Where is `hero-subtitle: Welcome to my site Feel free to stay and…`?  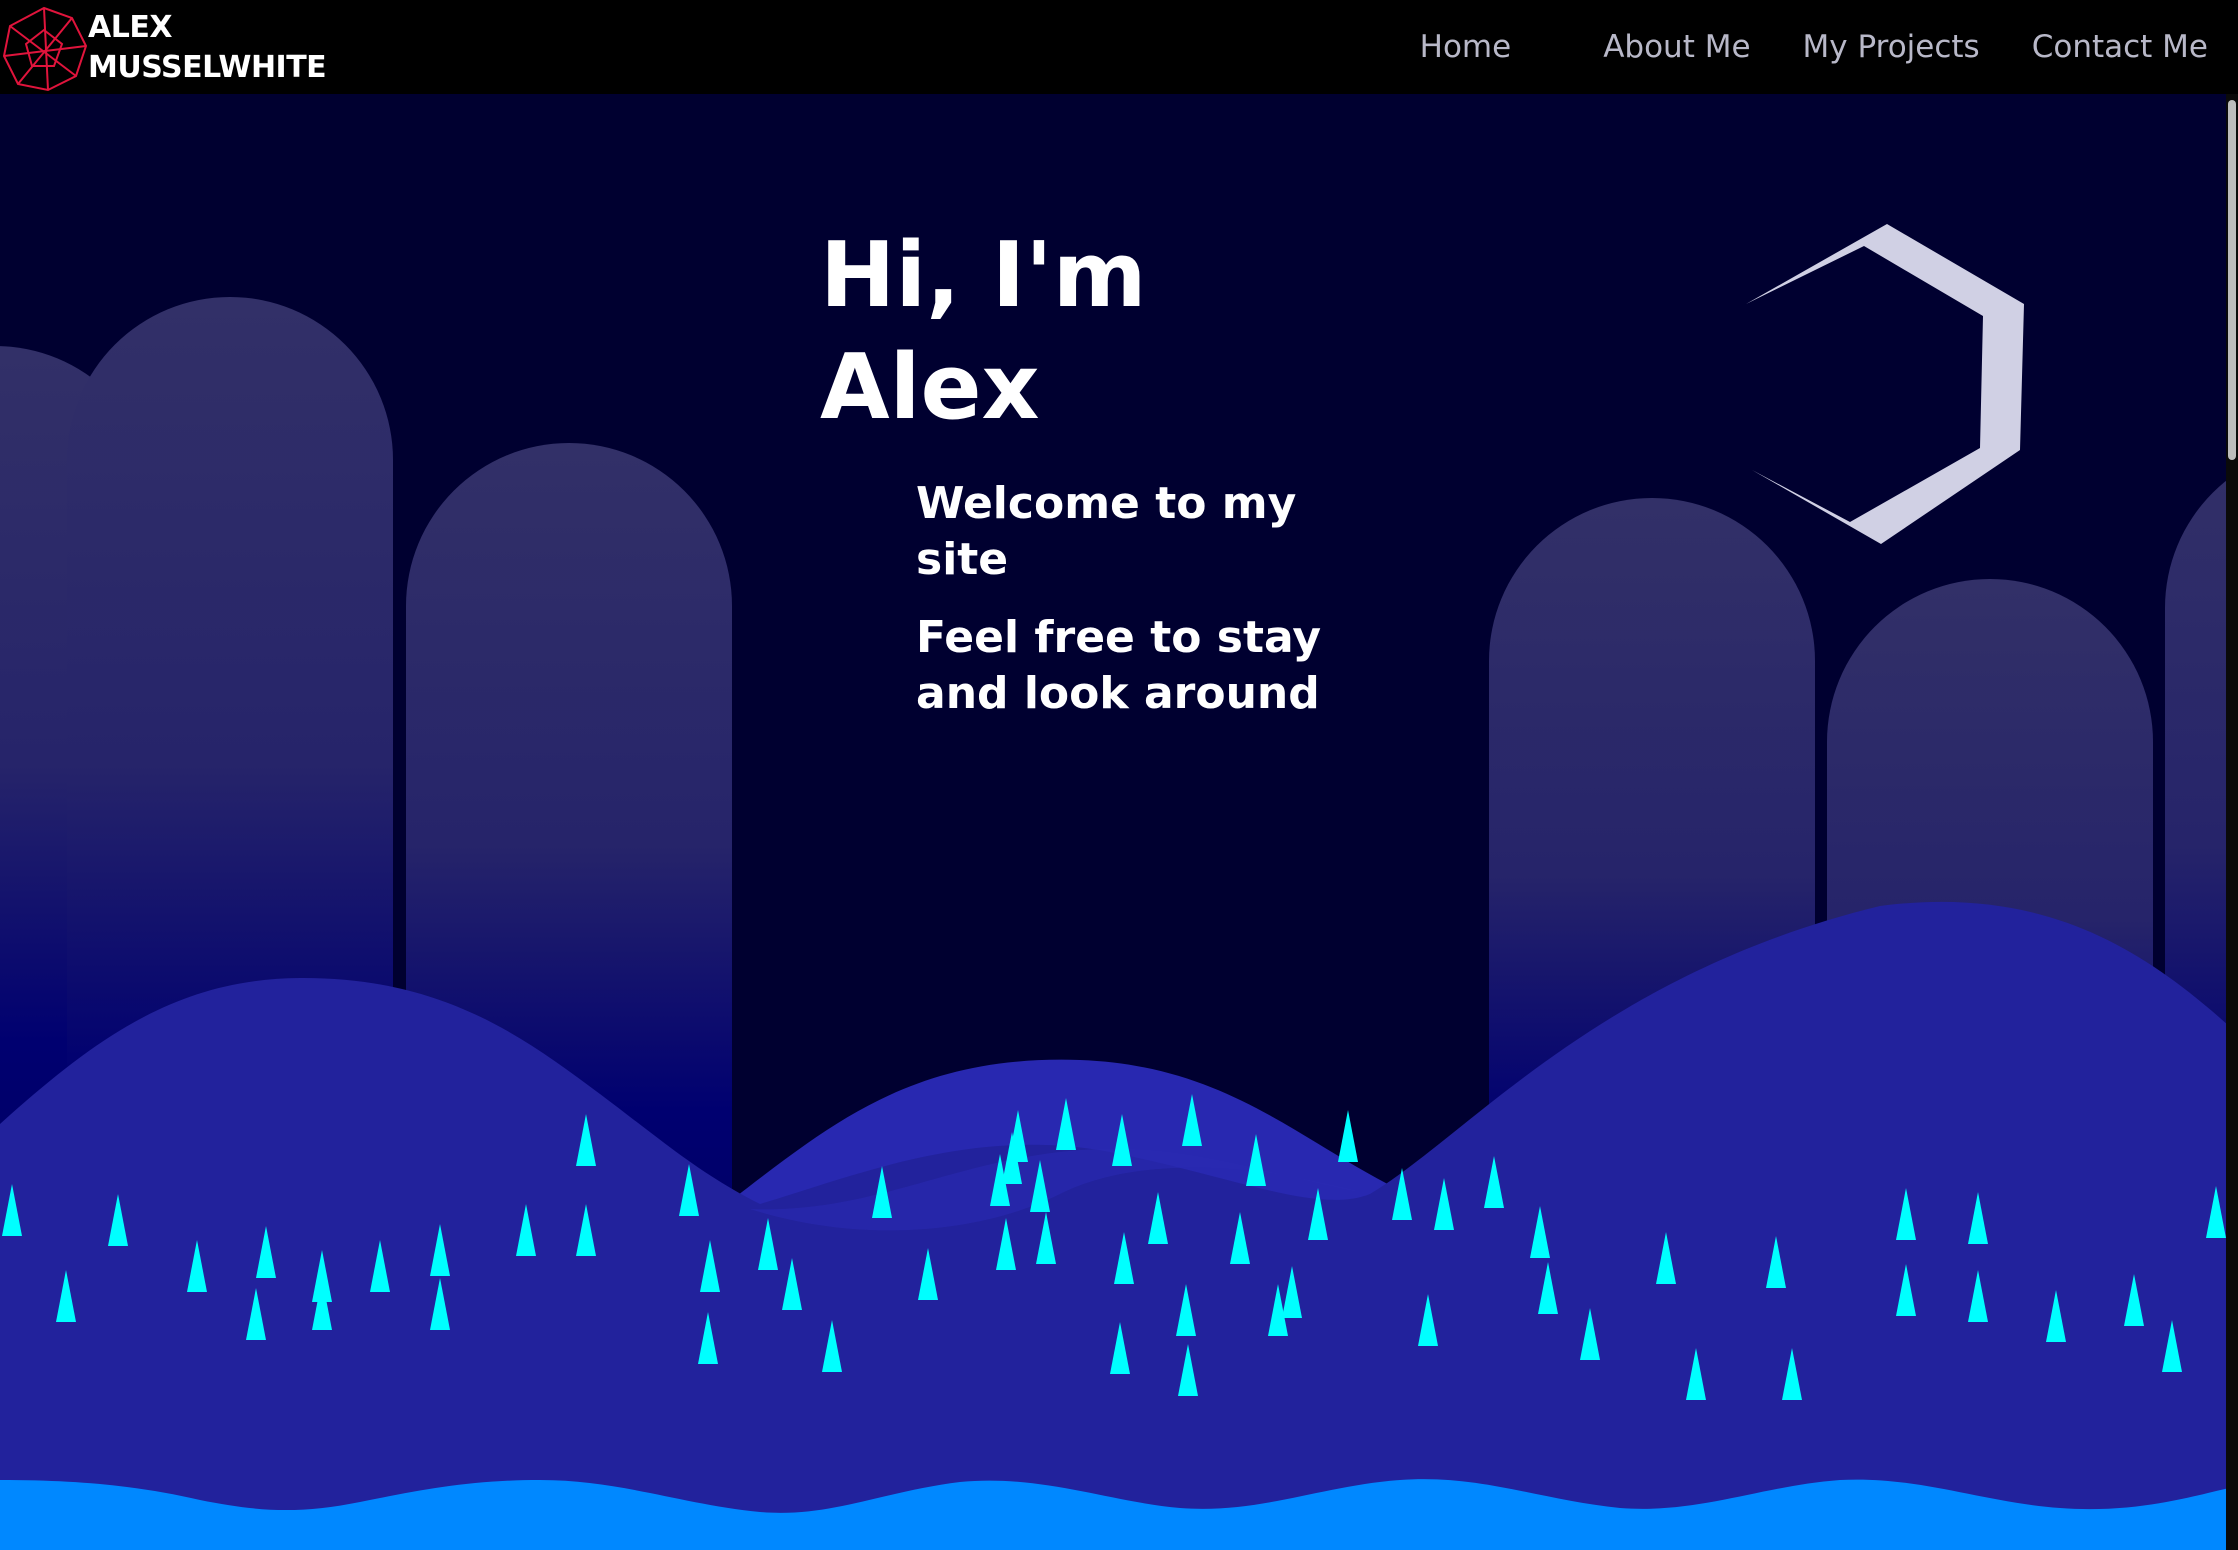 hero-subtitle: Welcome to my site Feel free to stay and… is located at coordinates (1146, 599).